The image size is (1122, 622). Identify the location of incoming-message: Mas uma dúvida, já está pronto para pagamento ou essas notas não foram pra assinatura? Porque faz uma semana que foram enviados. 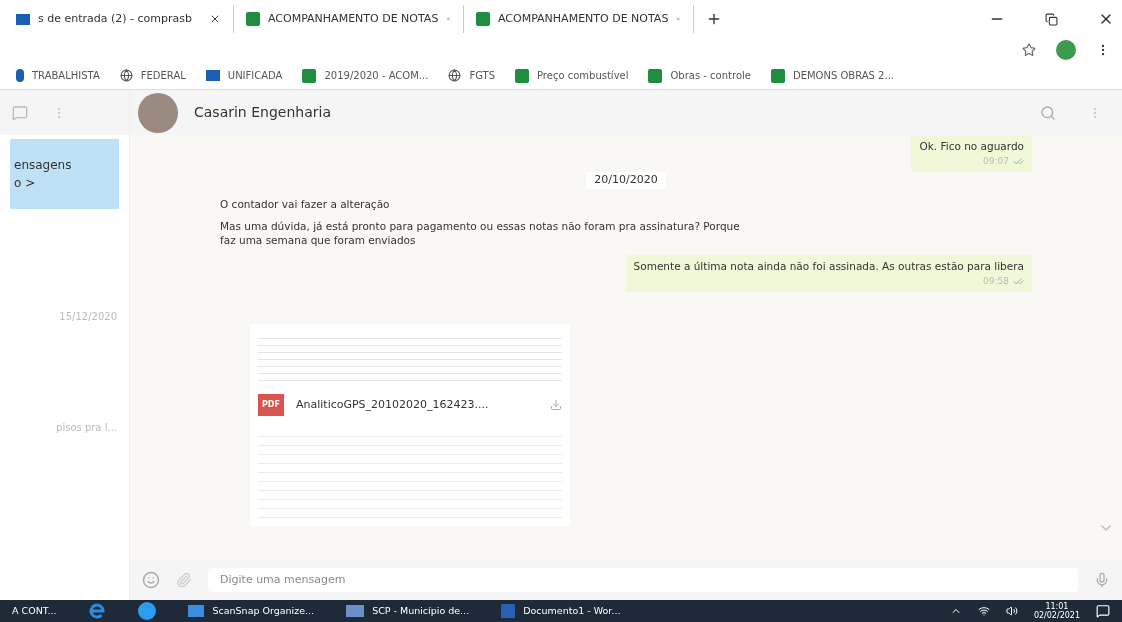
(480, 232).